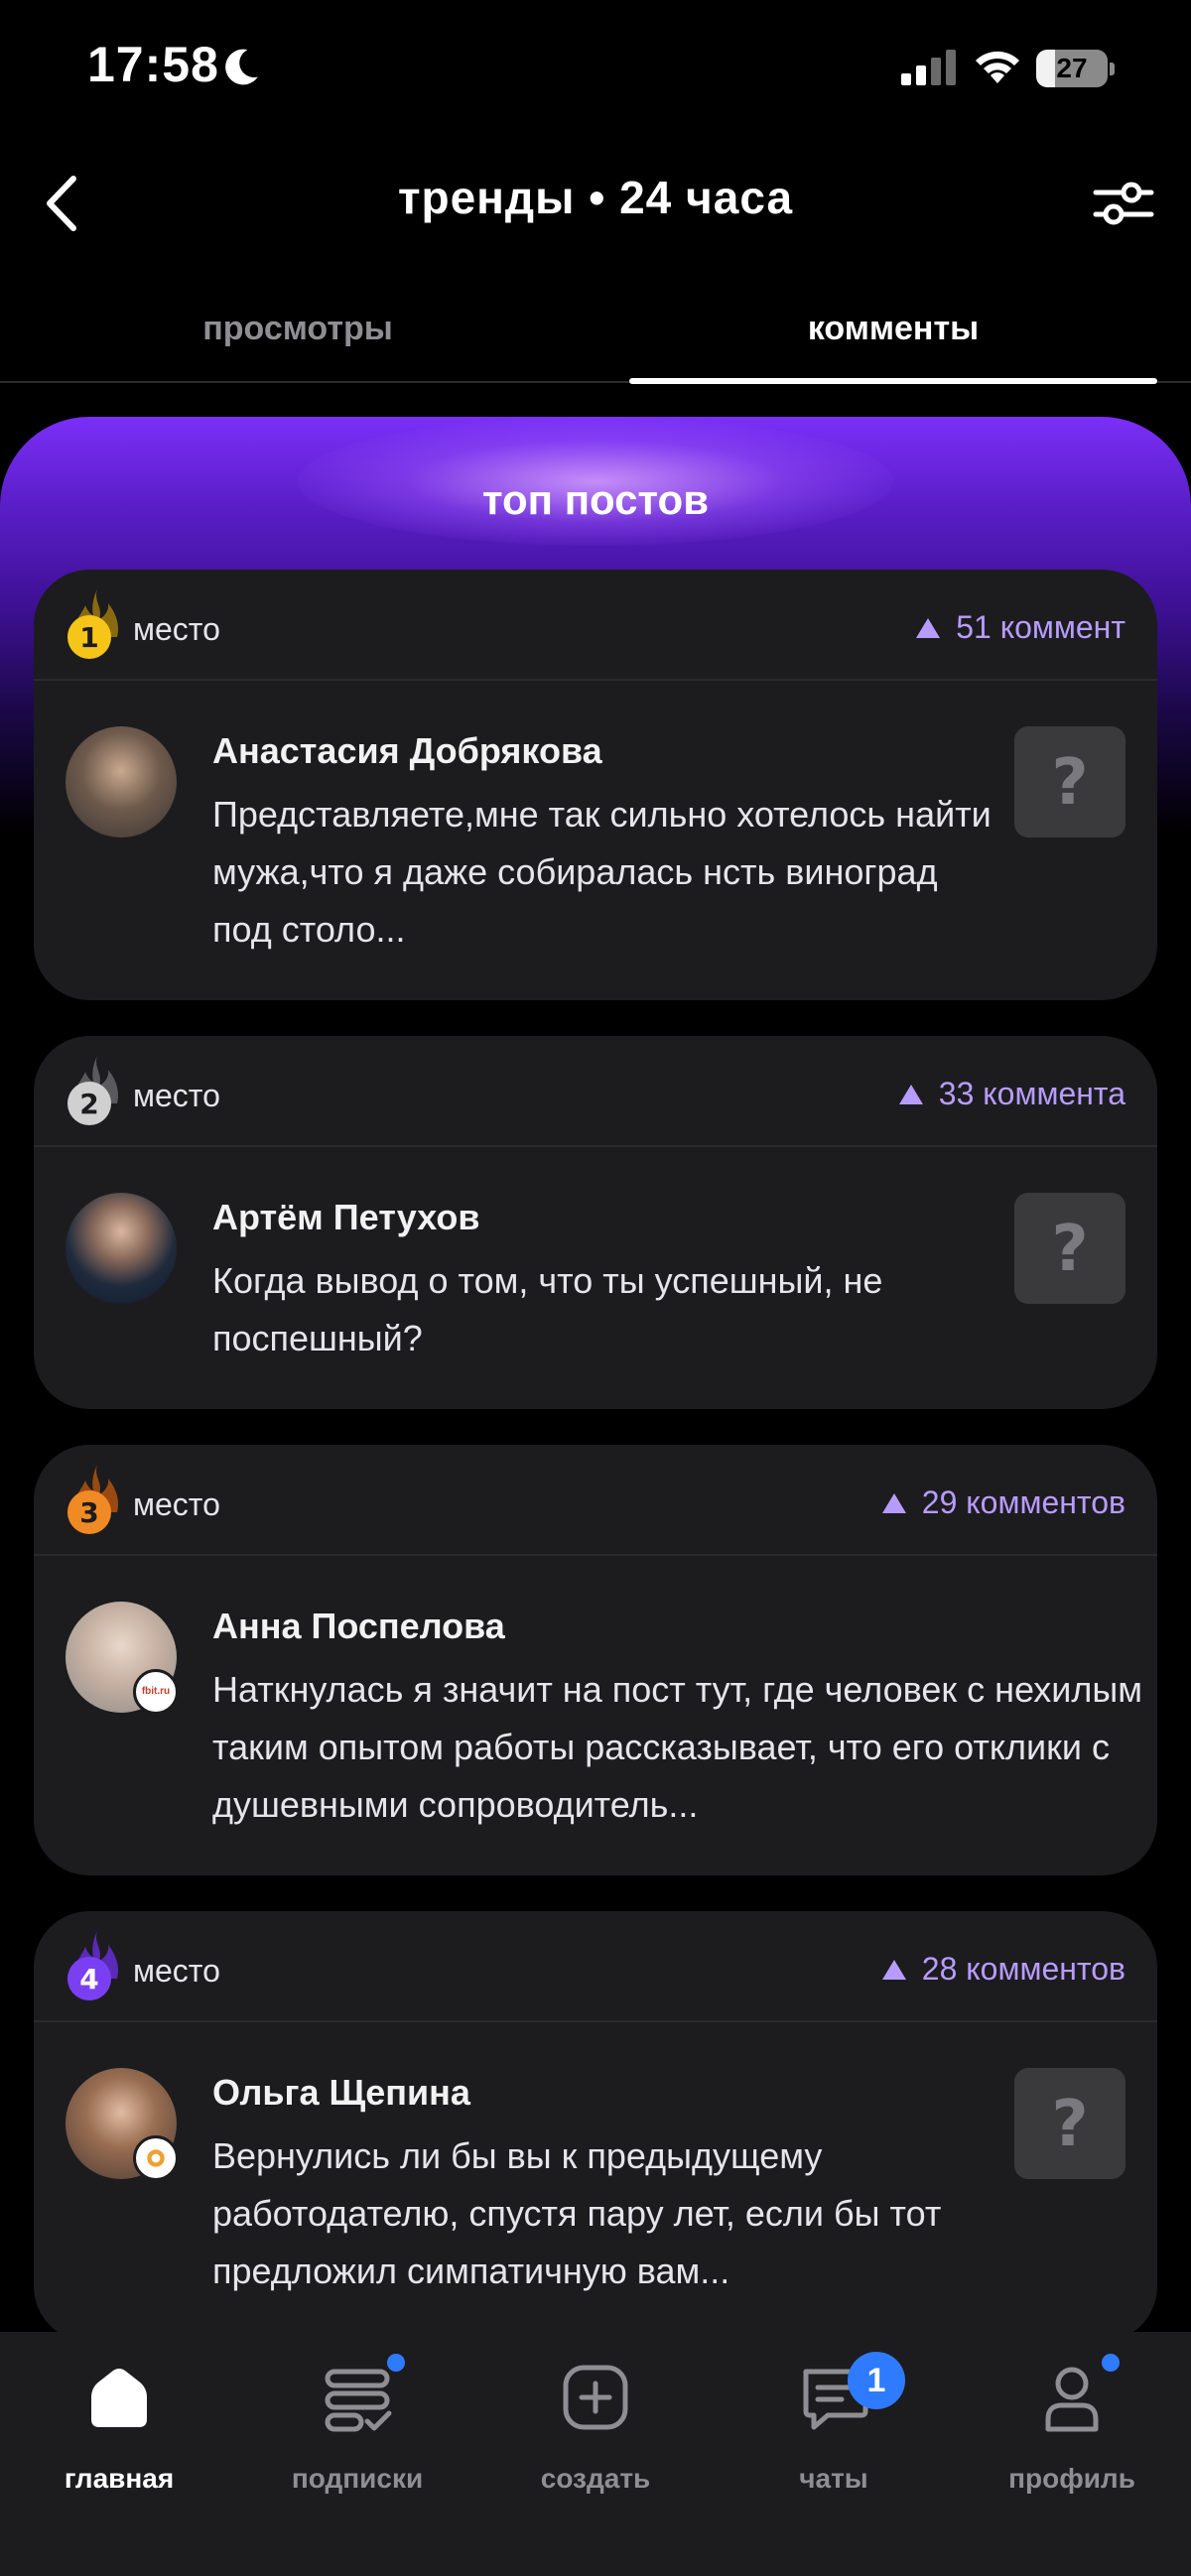 The height and width of the screenshot is (2576, 1191). Describe the element at coordinates (1072, 2435) in the screenshot. I see `nav-profile: профиль` at that location.